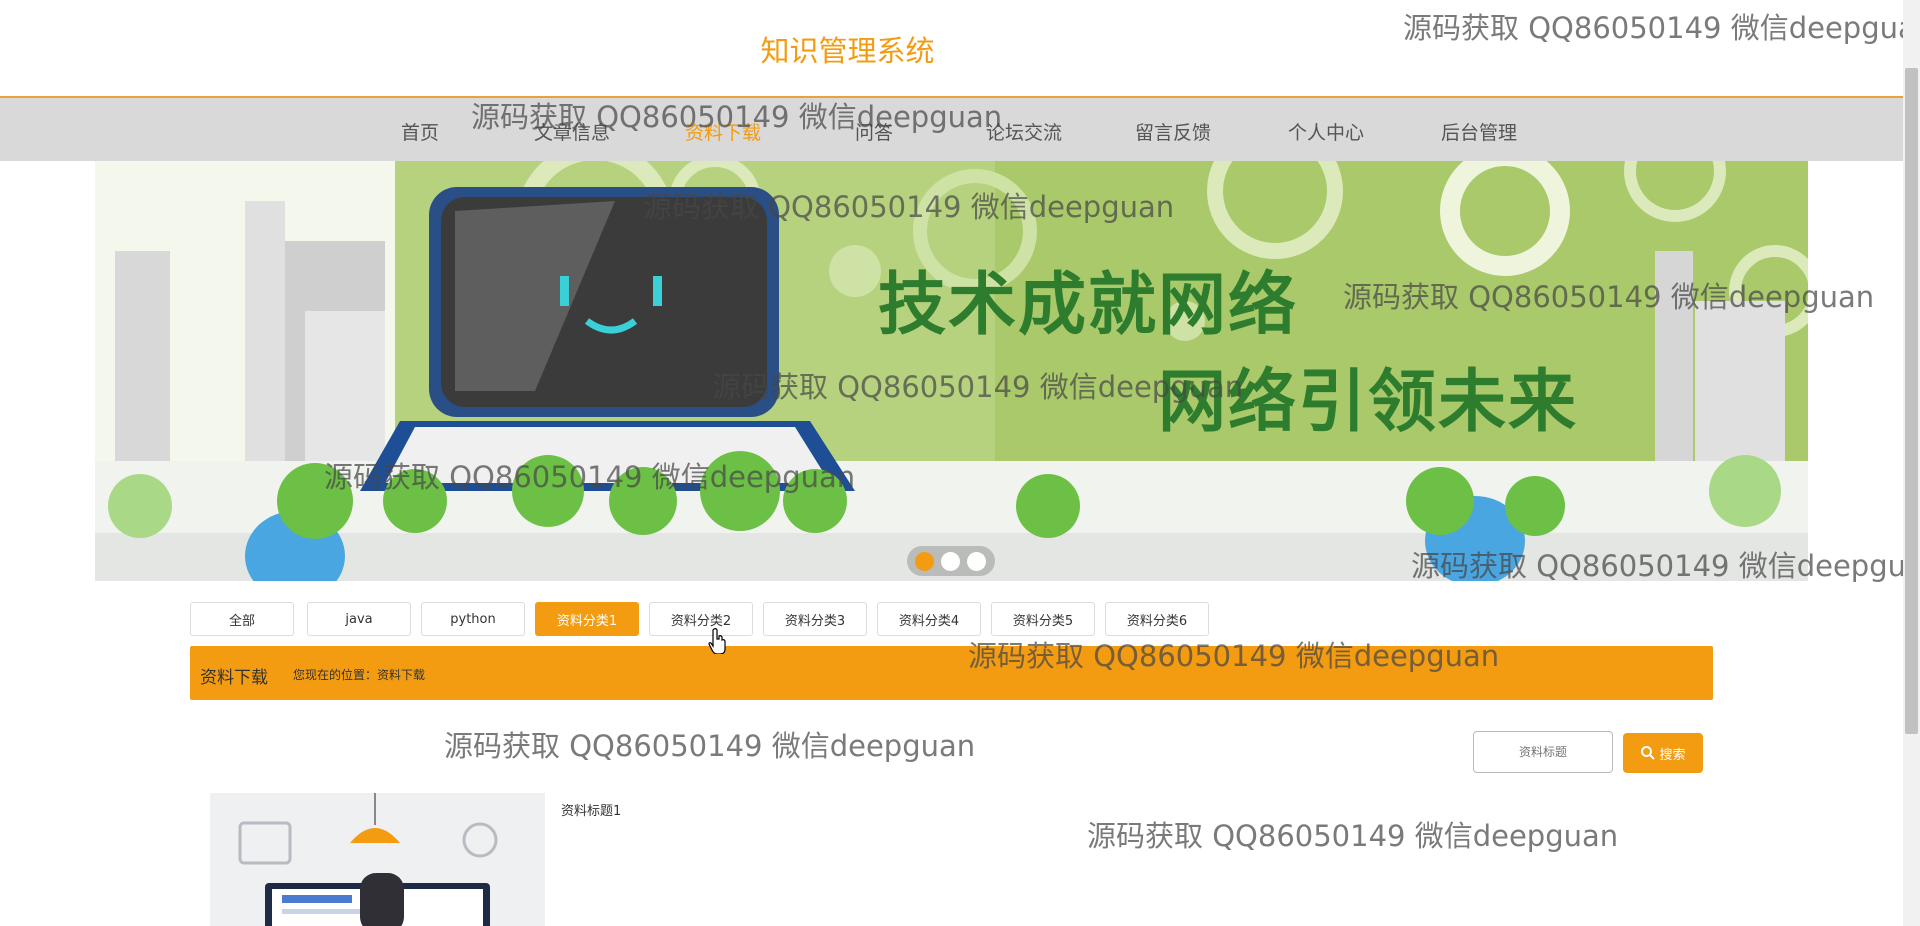 The height and width of the screenshot is (926, 1920). What do you see at coordinates (874, 131) in the screenshot?
I see `nav-item-qa: 问答` at bounding box center [874, 131].